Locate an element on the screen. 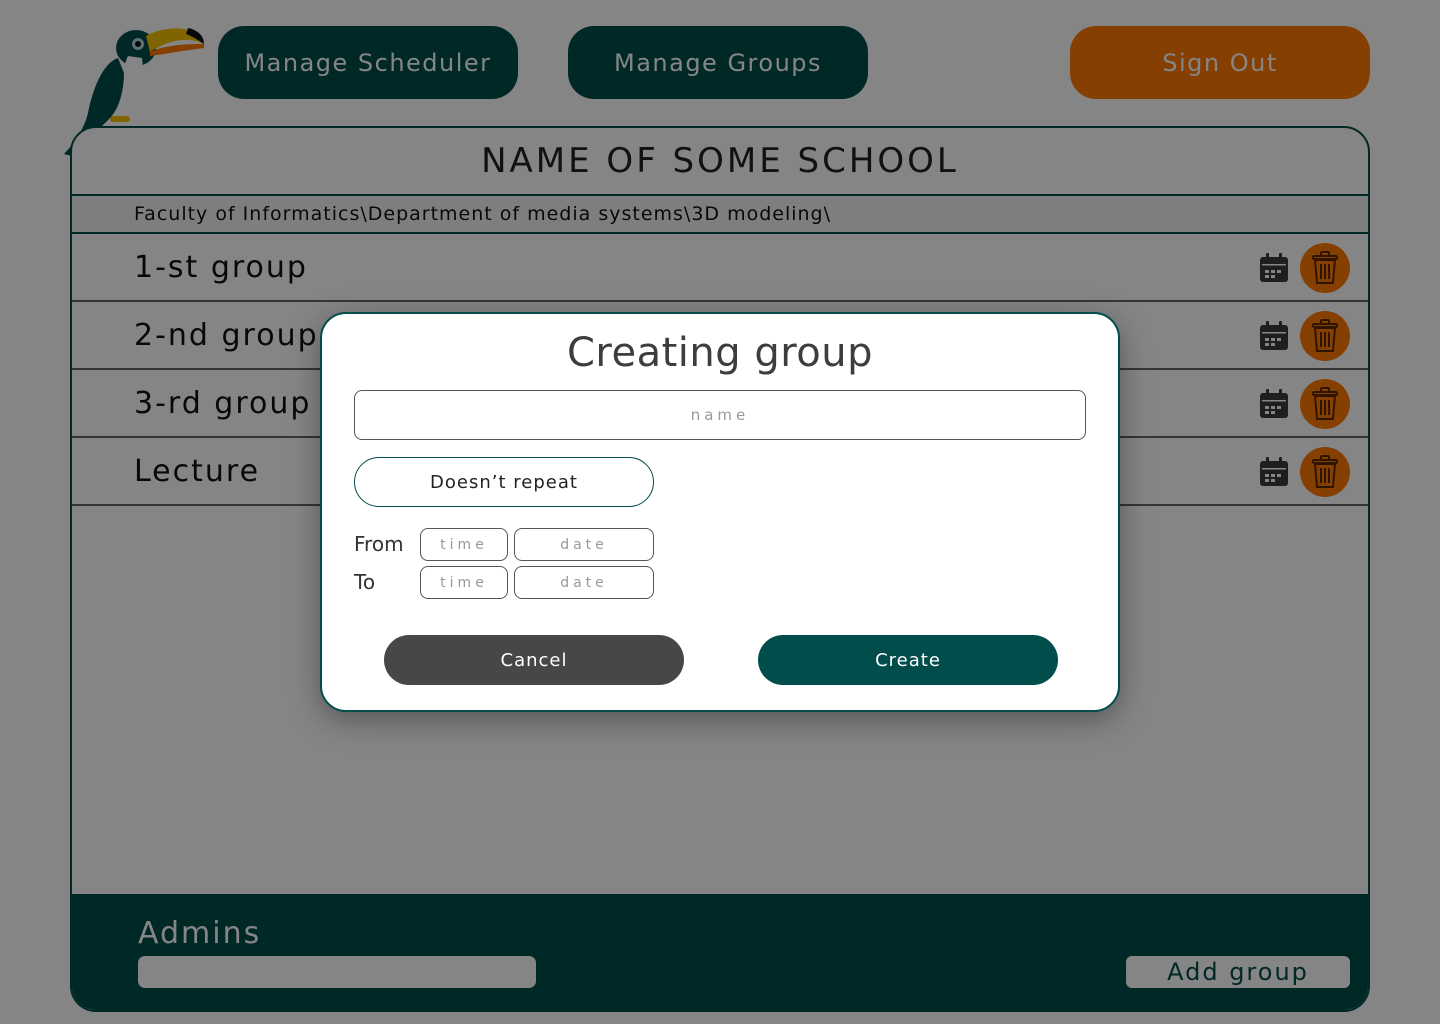  create-button: Create is located at coordinates (908, 660).